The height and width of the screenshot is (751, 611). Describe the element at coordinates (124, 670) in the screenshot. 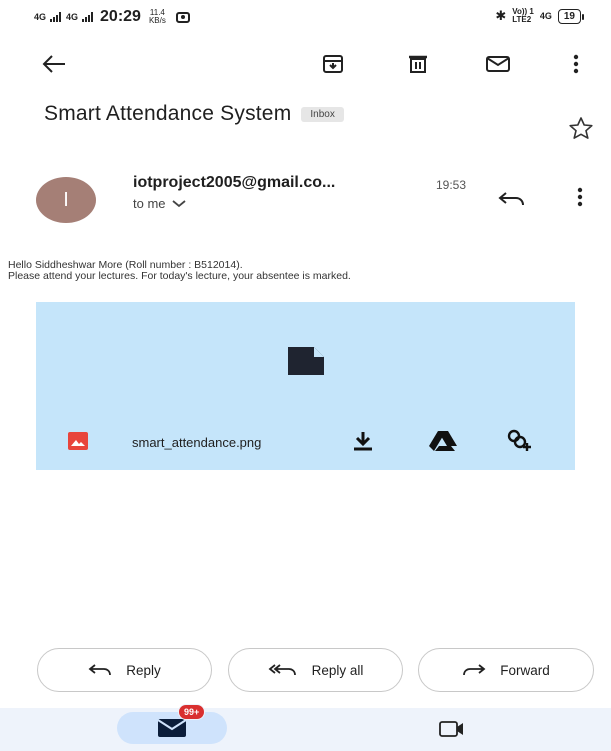

I see `reply-button: Reply` at that location.